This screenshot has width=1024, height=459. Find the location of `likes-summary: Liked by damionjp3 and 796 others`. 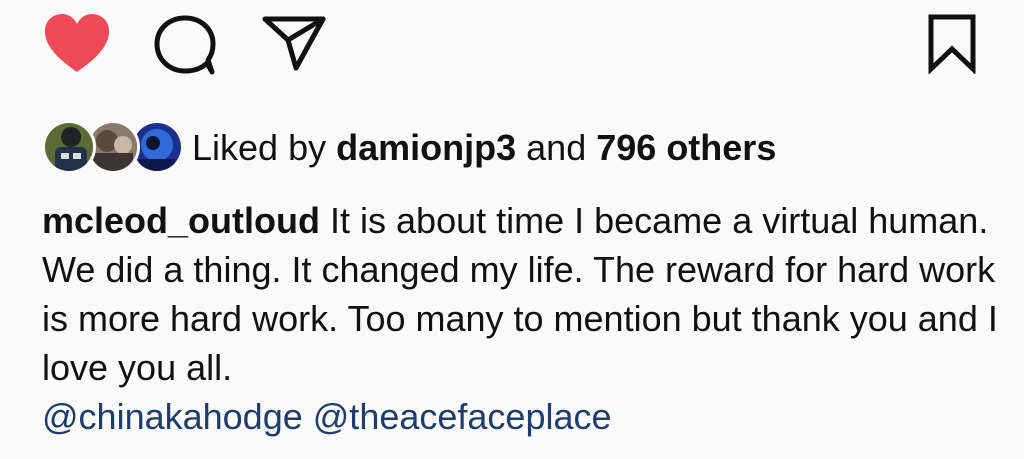

likes-summary: Liked by damionjp3 and 796 others is located at coordinates (517, 148).